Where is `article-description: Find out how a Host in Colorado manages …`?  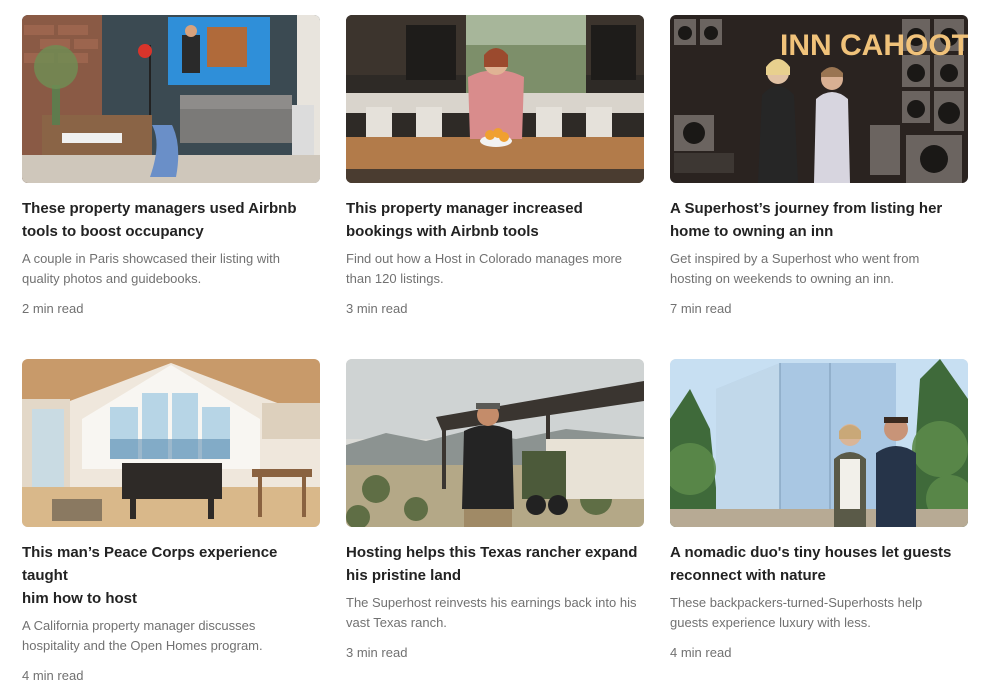
article-description: Find out how a Host in Colorado manages … is located at coordinates (495, 268).